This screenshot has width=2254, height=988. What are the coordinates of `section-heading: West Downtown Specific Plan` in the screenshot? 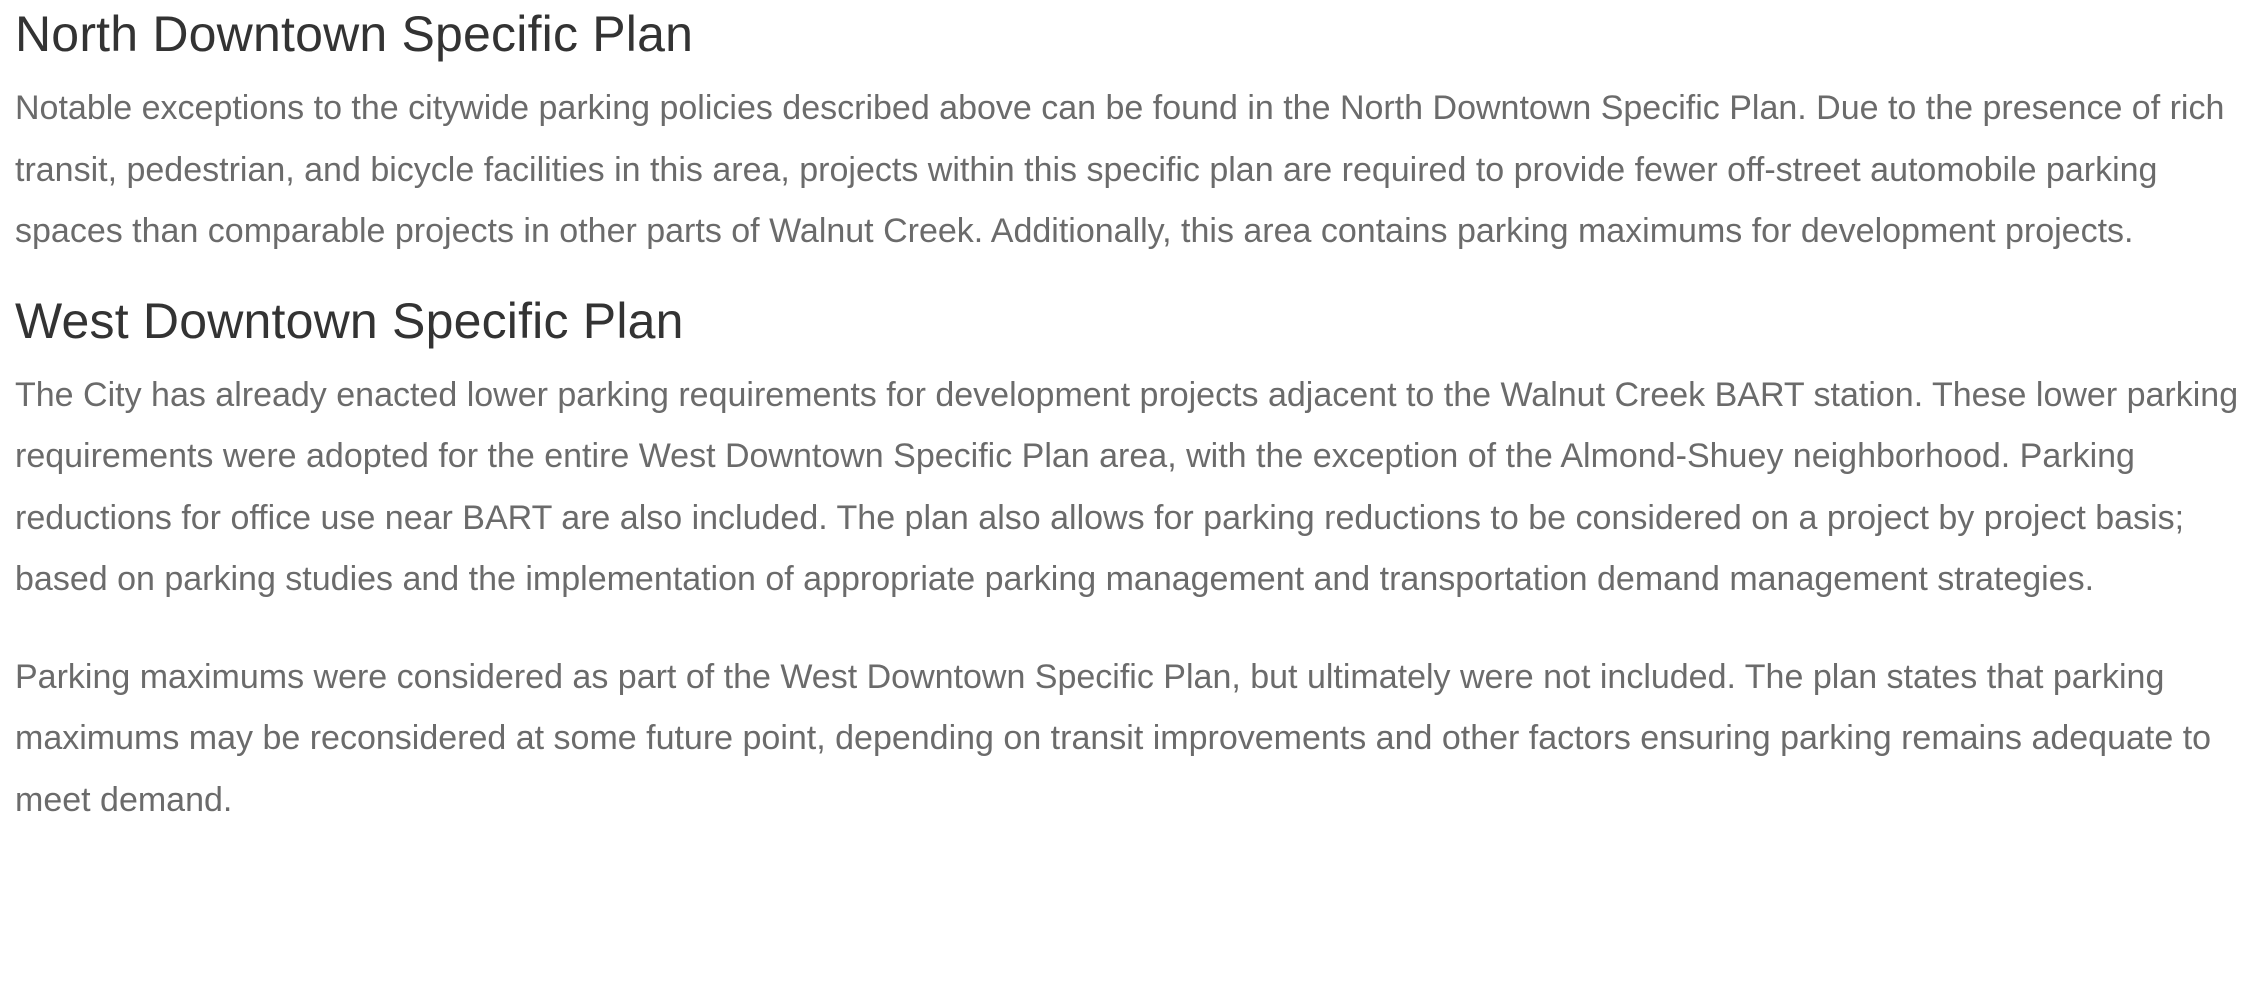 It's located at (349, 320).